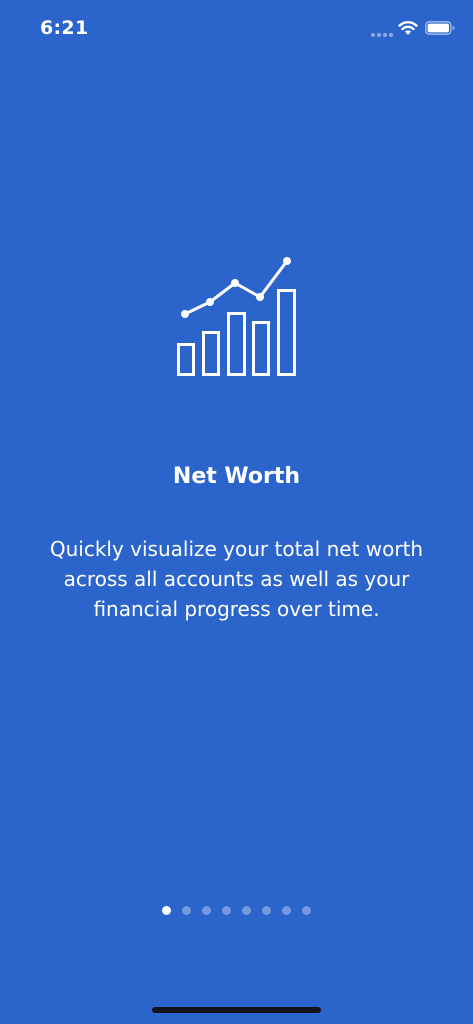 Image resolution: width=473 pixels, height=1024 pixels. I want to click on status-bar: 6:21, so click(236, 30).